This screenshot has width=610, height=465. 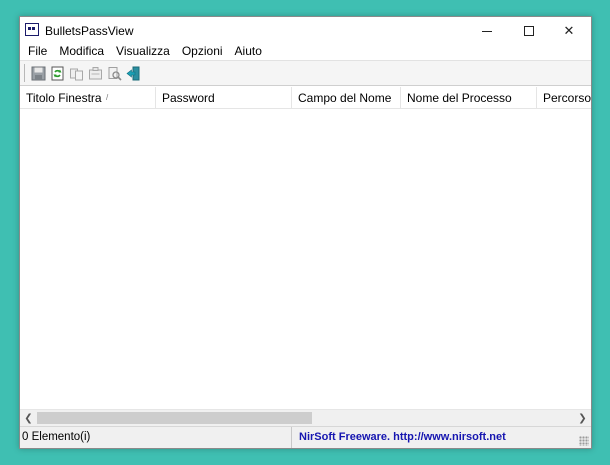 I want to click on close-icon: ✕, so click(x=569, y=30).